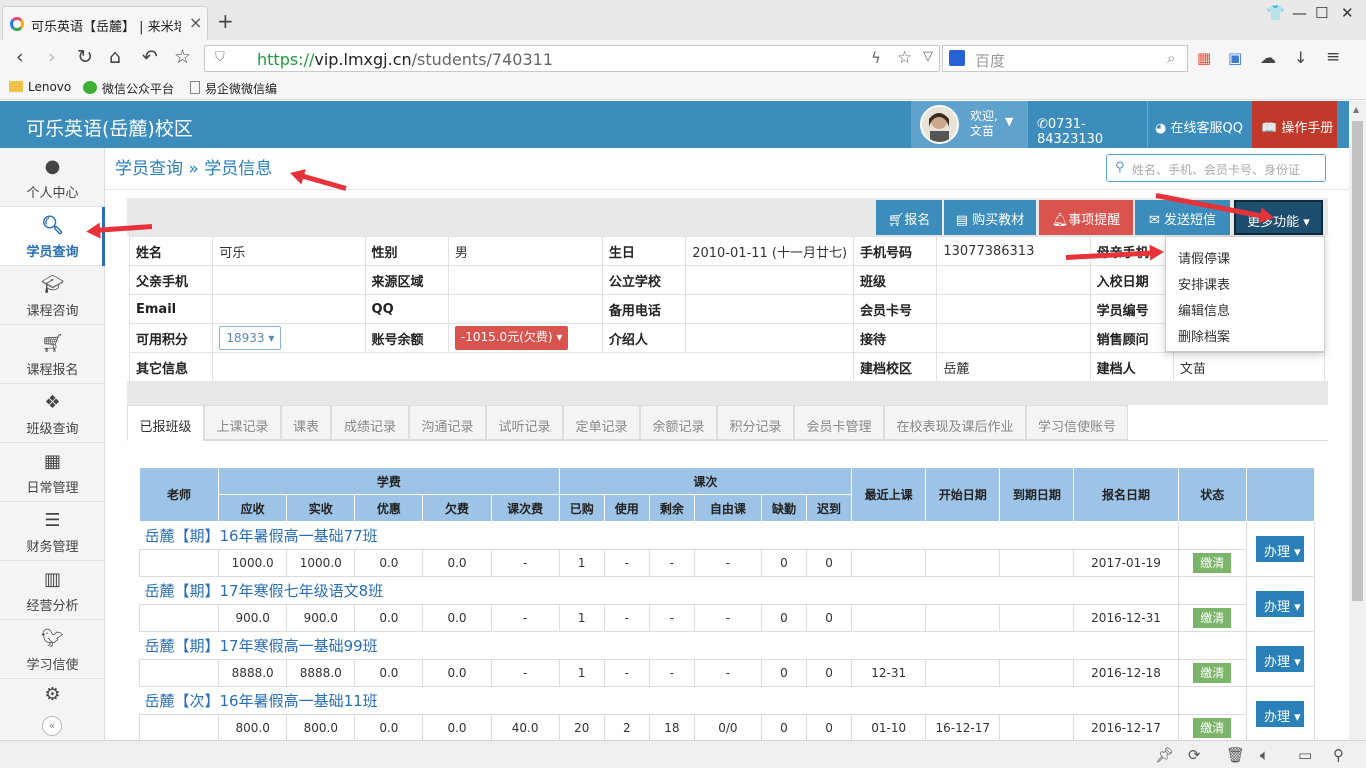 This screenshot has width=1366, height=768. I want to click on buy-books-button: ▤ 购买教材, so click(990, 217).